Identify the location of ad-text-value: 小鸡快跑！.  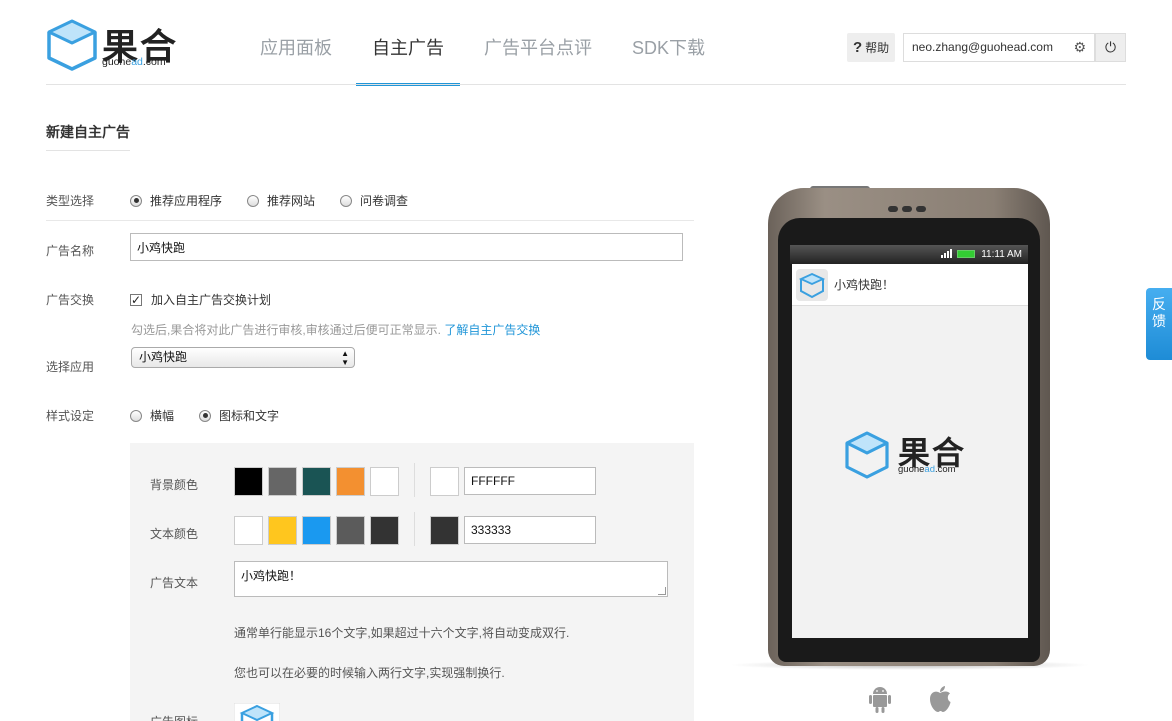
(271, 576).